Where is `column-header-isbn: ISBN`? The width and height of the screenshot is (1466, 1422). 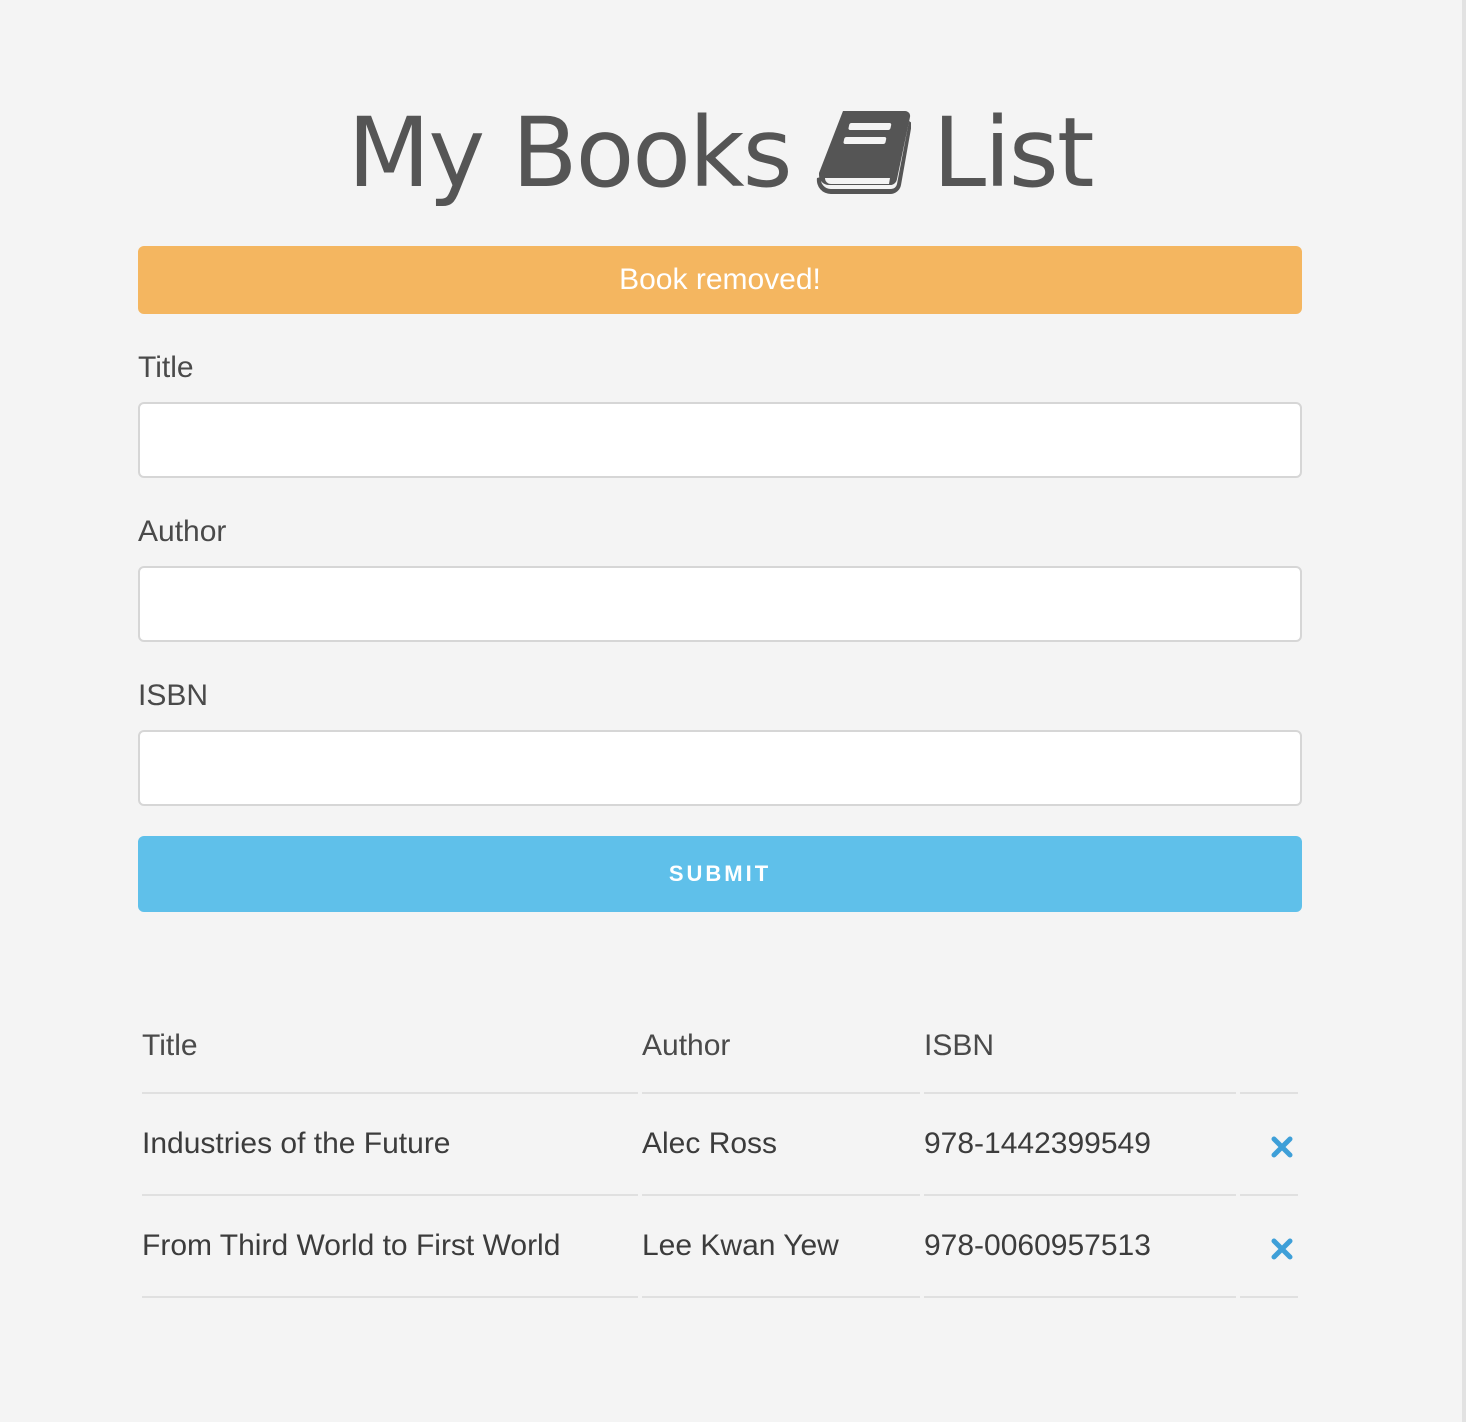
column-header-isbn: ISBN is located at coordinates (1080, 1047).